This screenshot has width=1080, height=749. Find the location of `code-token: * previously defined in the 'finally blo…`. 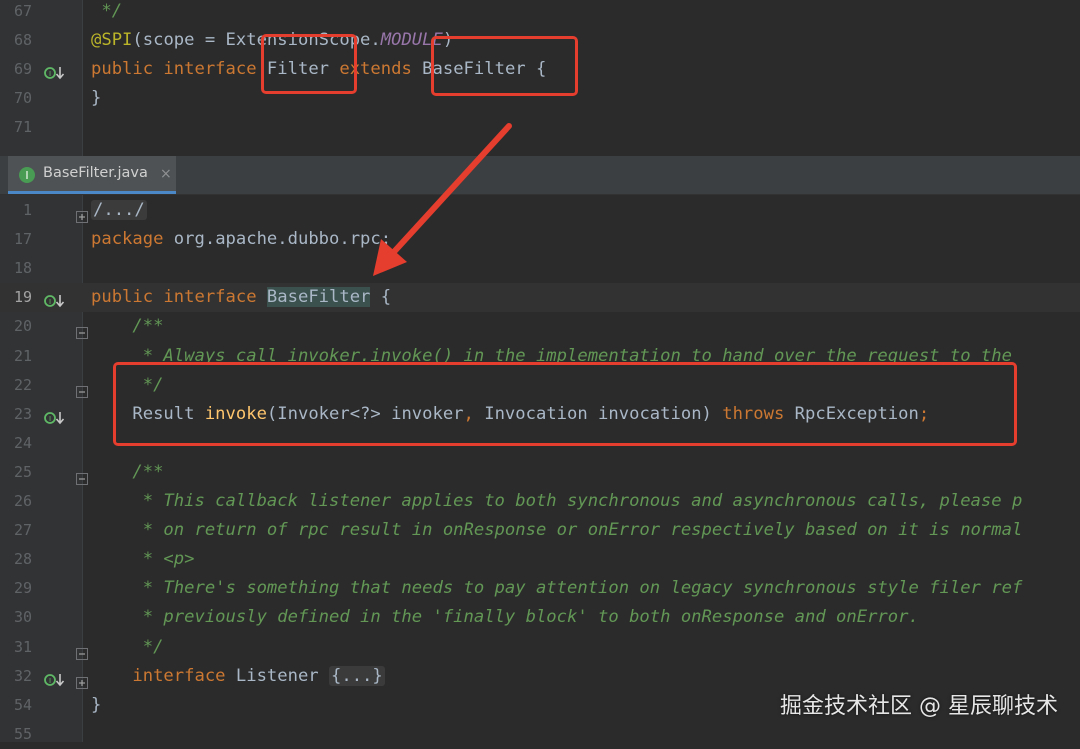

code-token: * previously defined in the 'finally blo… is located at coordinates (505, 617).